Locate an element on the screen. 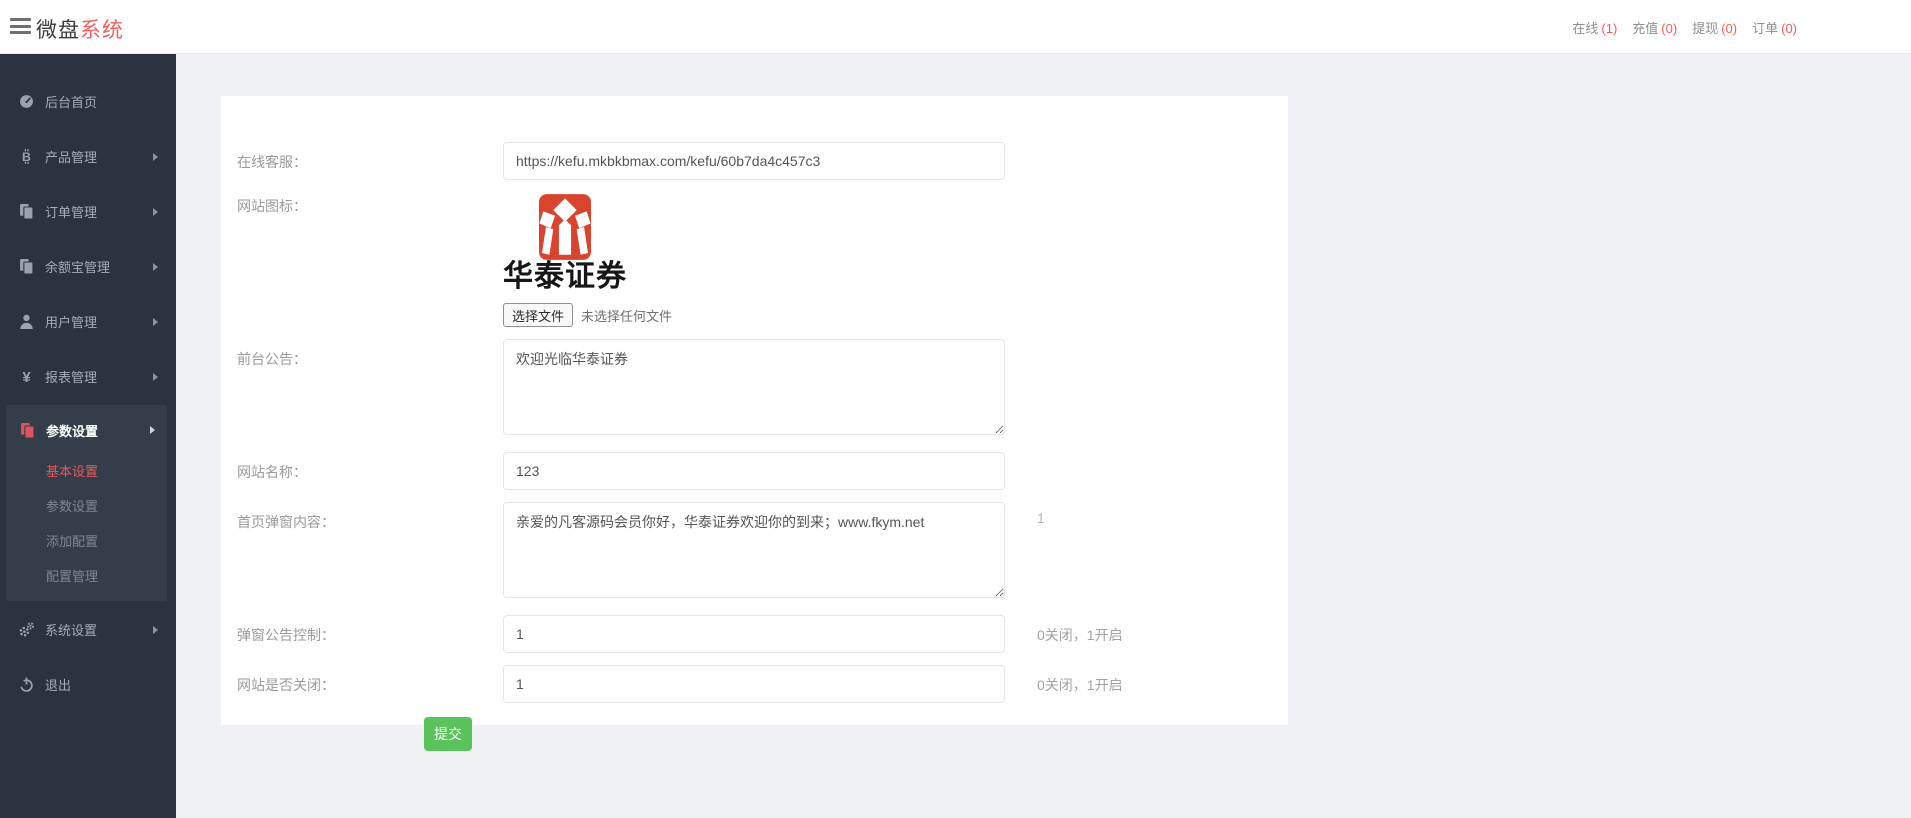 The image size is (1911, 818). sidebar-subitem-basic-settings: 基本设置 is located at coordinates (86, 470).